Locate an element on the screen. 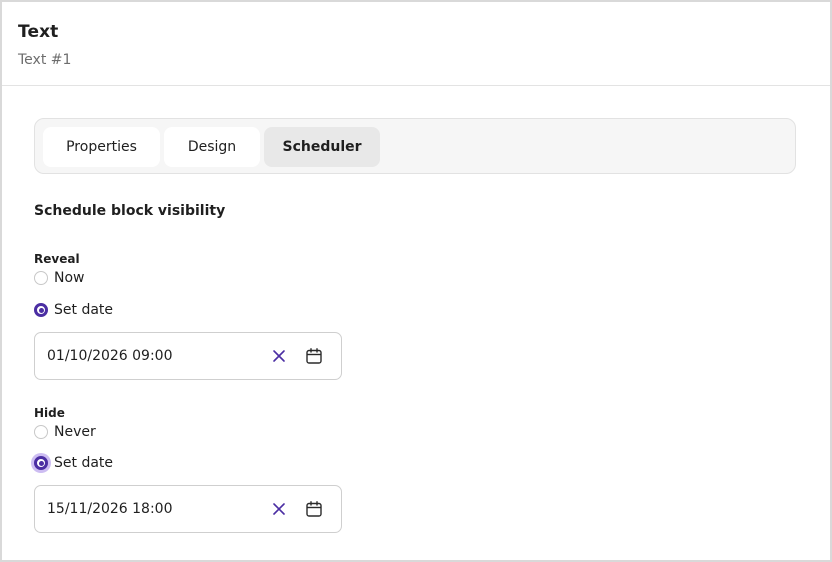 The width and height of the screenshot is (832, 562). hide-never-option: Never is located at coordinates (65, 432).